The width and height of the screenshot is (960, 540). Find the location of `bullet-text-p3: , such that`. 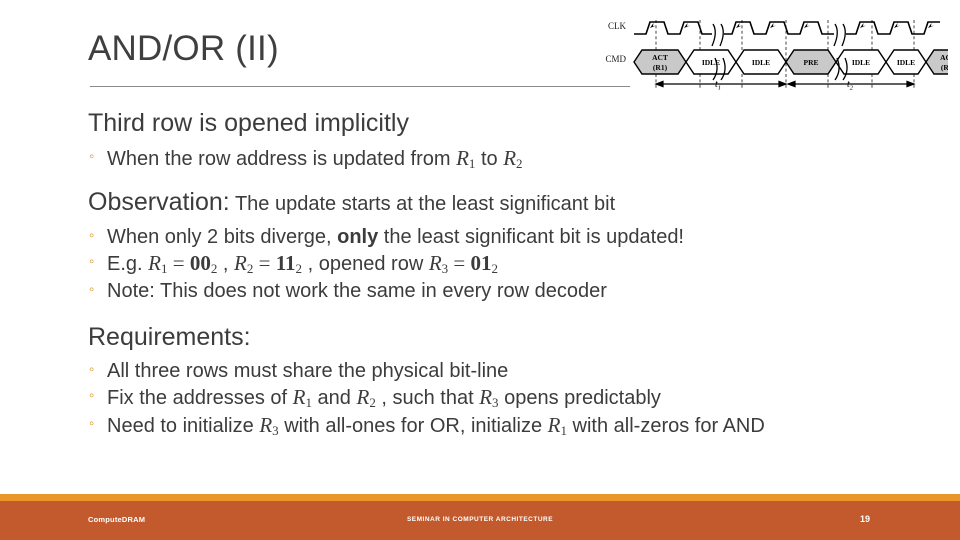

bullet-text-p3: , such that is located at coordinates (427, 398).